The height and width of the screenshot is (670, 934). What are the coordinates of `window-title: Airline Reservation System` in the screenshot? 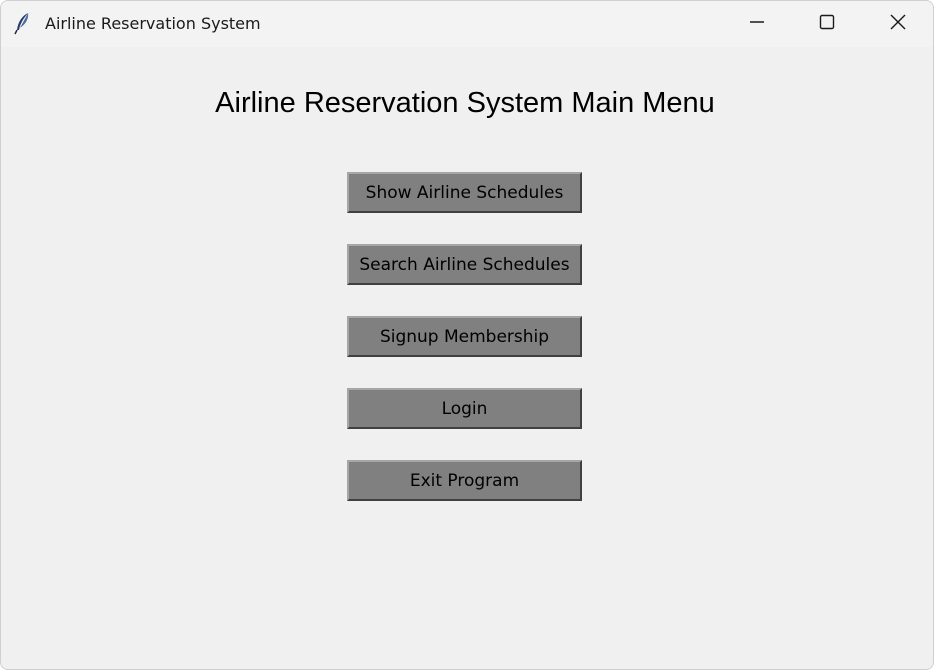 It's located at (153, 23).